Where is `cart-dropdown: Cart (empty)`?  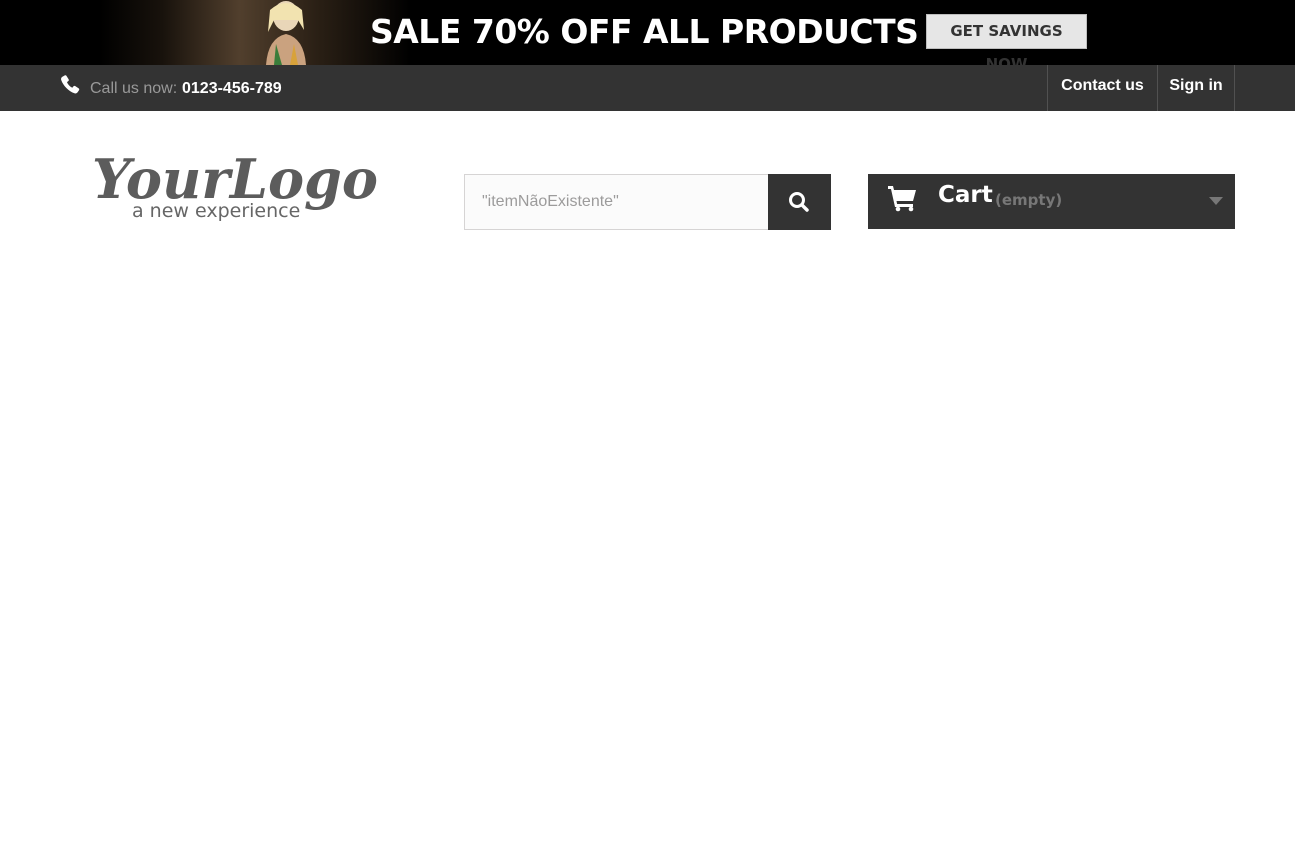
cart-dropdown: Cart (empty) is located at coordinates (1051, 201).